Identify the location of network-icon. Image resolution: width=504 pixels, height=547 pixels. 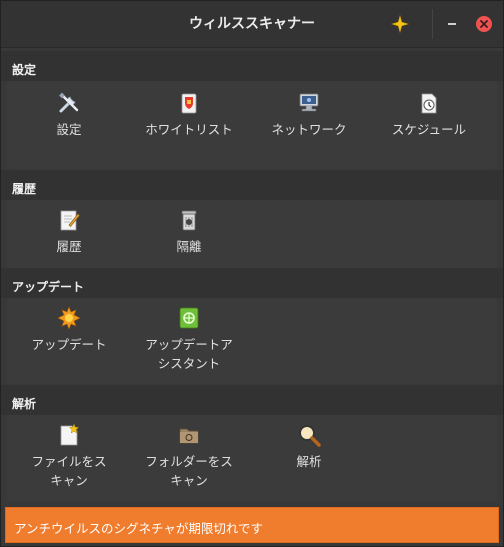
(309, 102).